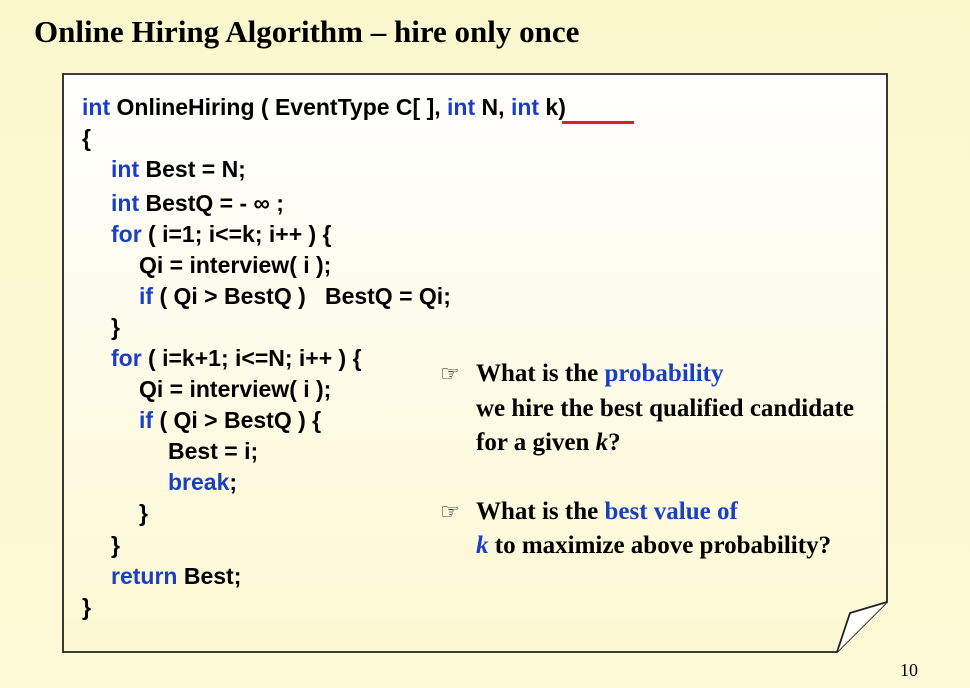 Image resolution: width=970 pixels, height=688 pixels. I want to click on question-text: to maximize above probability?, so click(660, 545).